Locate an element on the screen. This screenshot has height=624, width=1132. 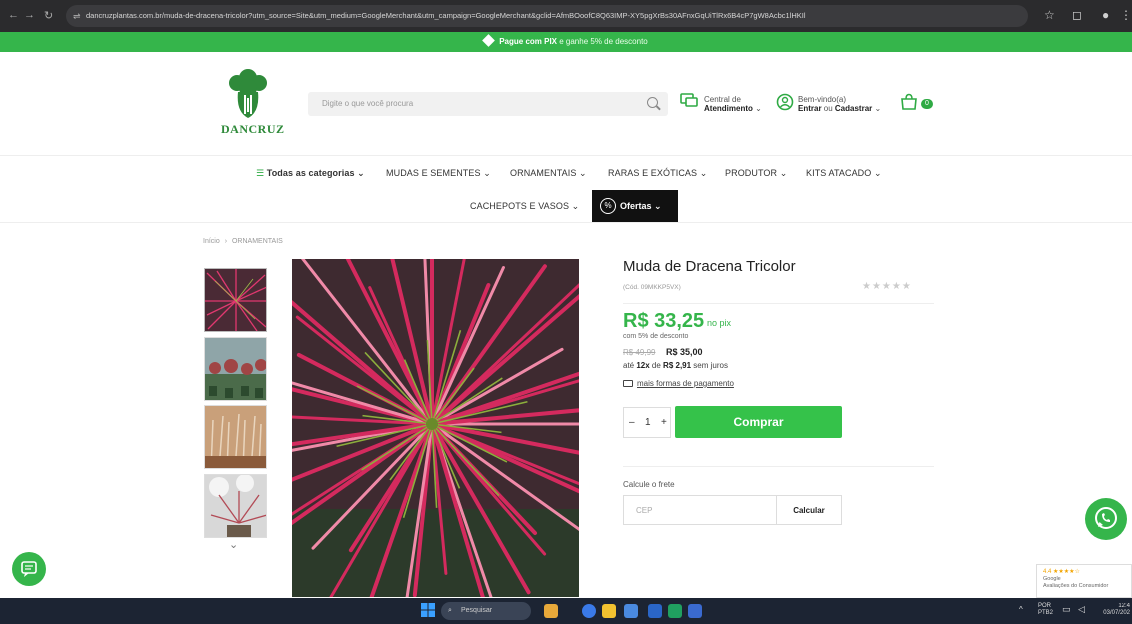
dracena-photo is located at coordinates (435, 428).